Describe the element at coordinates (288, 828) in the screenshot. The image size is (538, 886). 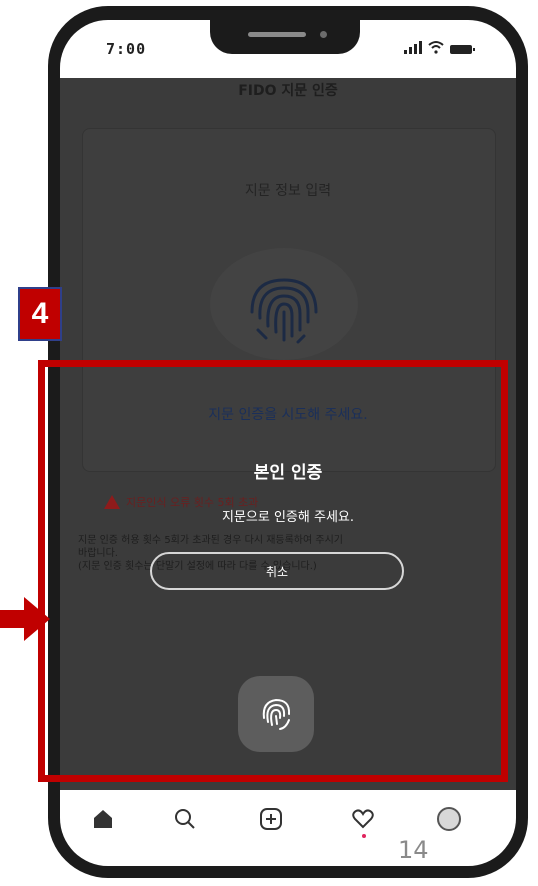
I see `bottom-nav` at that location.